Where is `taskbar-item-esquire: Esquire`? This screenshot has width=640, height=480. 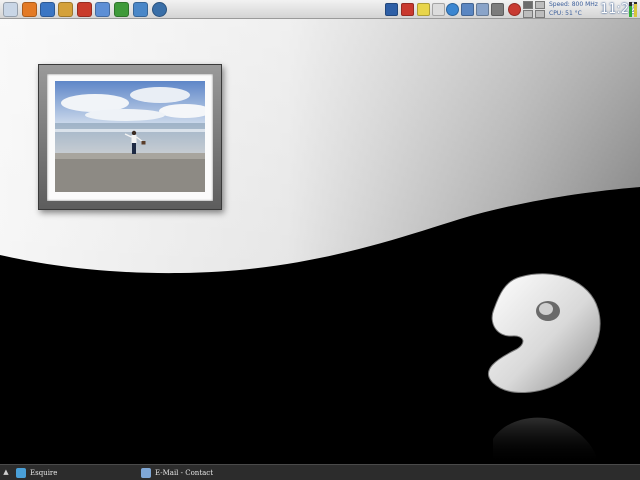
taskbar-item-esquire: Esquire is located at coordinates (75, 472).